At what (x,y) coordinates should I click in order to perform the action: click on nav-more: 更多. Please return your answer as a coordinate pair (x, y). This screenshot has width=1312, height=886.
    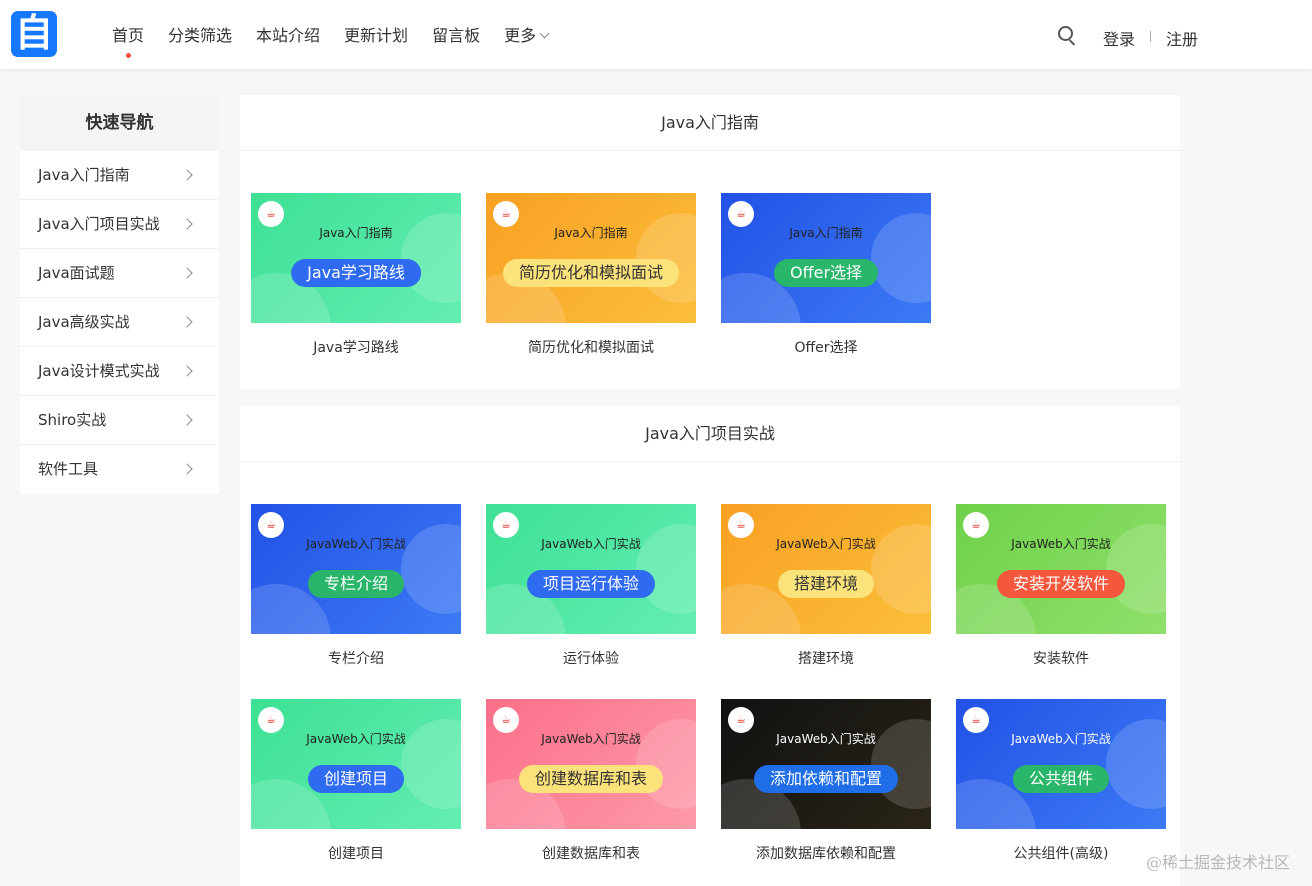
    Looking at the image, I should click on (527, 34).